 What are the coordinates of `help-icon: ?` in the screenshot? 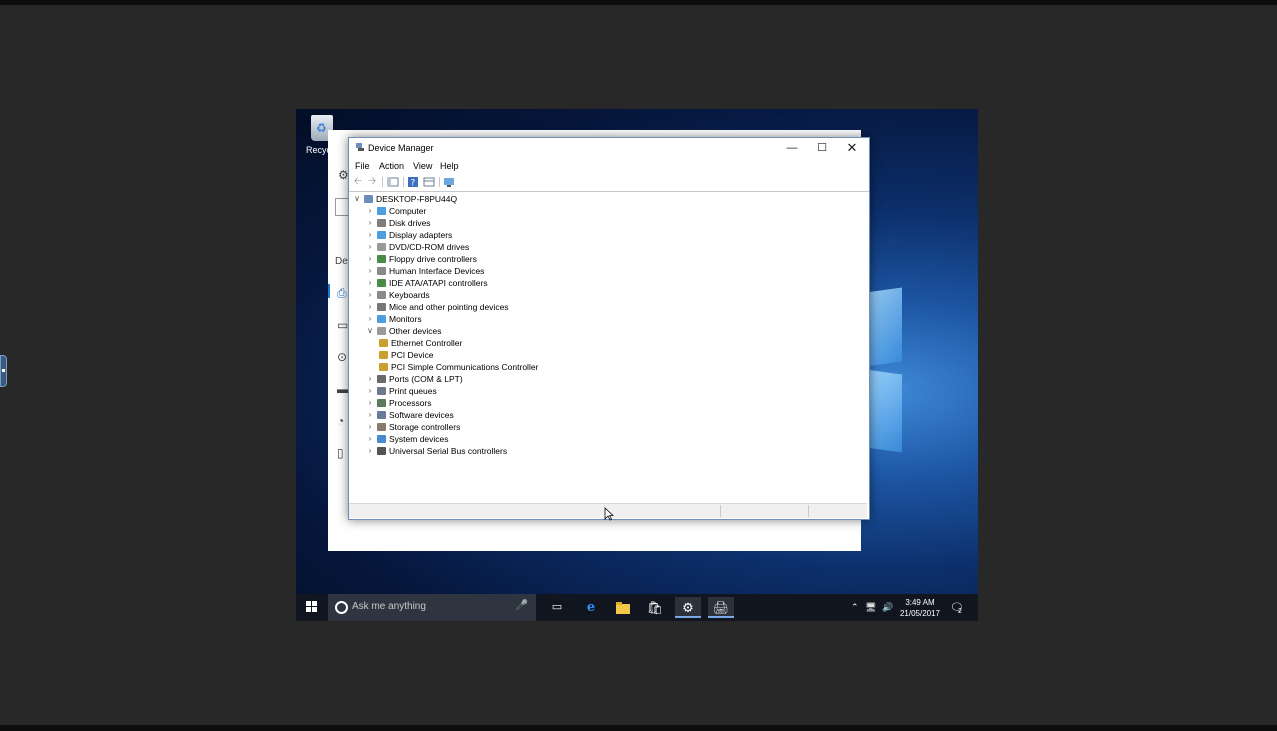 It's located at (413, 182).